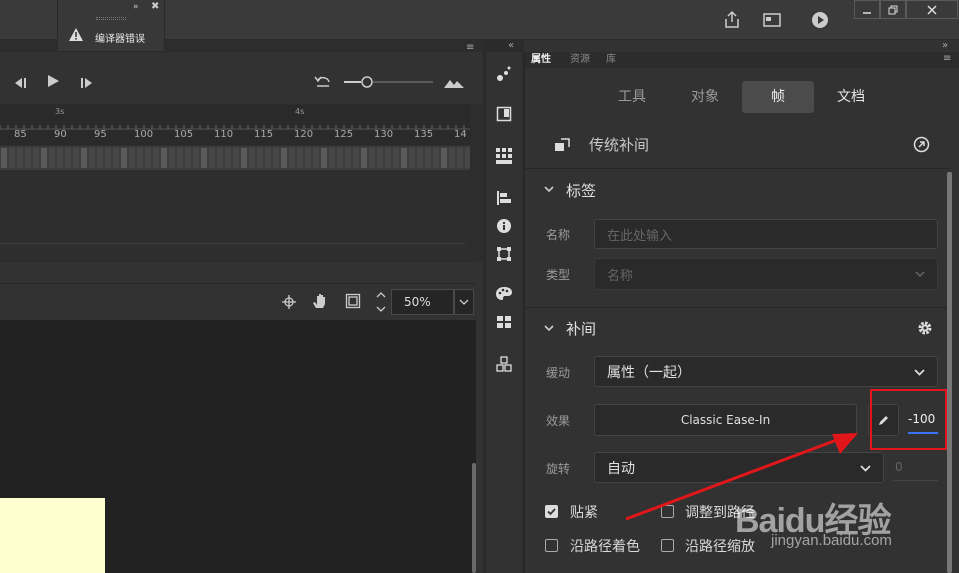  What do you see at coordinates (87, 83) in the screenshot?
I see `step-forward-icon` at bounding box center [87, 83].